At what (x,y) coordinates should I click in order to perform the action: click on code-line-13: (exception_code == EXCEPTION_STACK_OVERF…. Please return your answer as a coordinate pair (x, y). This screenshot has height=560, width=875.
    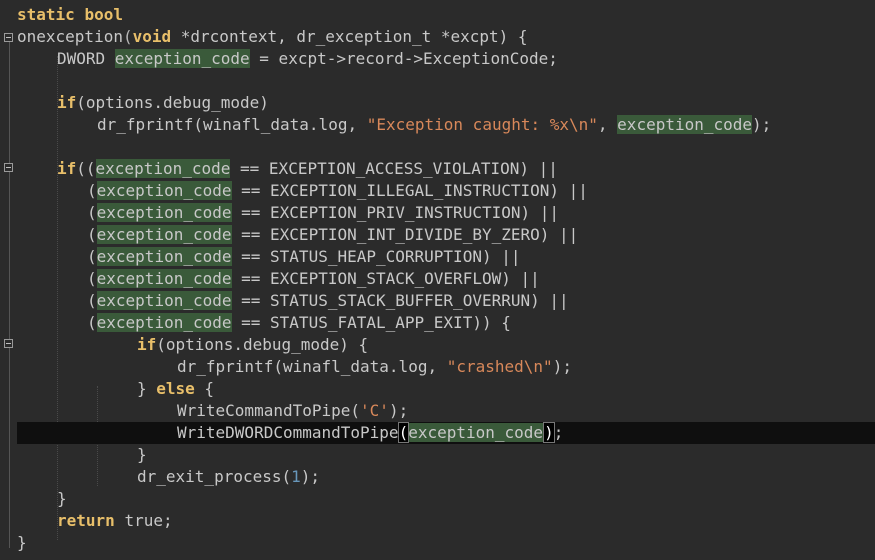
    Looking at the image, I should click on (446, 279).